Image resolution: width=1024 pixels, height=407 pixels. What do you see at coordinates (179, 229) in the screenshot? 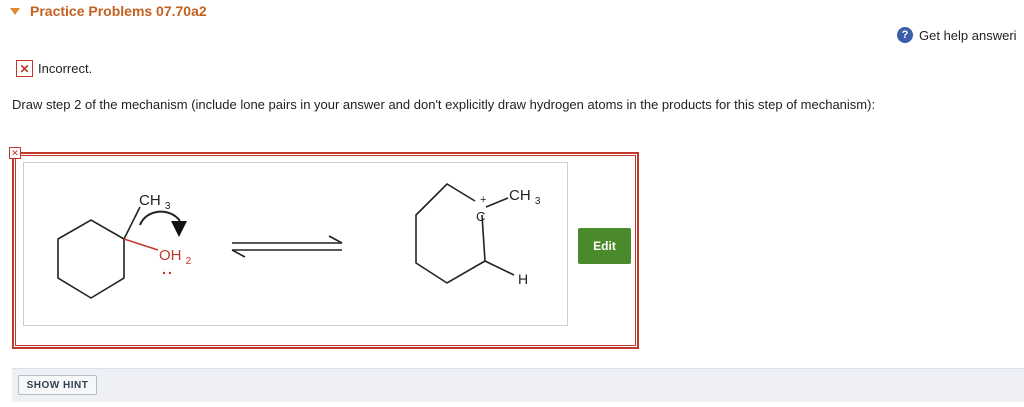
I see `curved-arrow-head` at bounding box center [179, 229].